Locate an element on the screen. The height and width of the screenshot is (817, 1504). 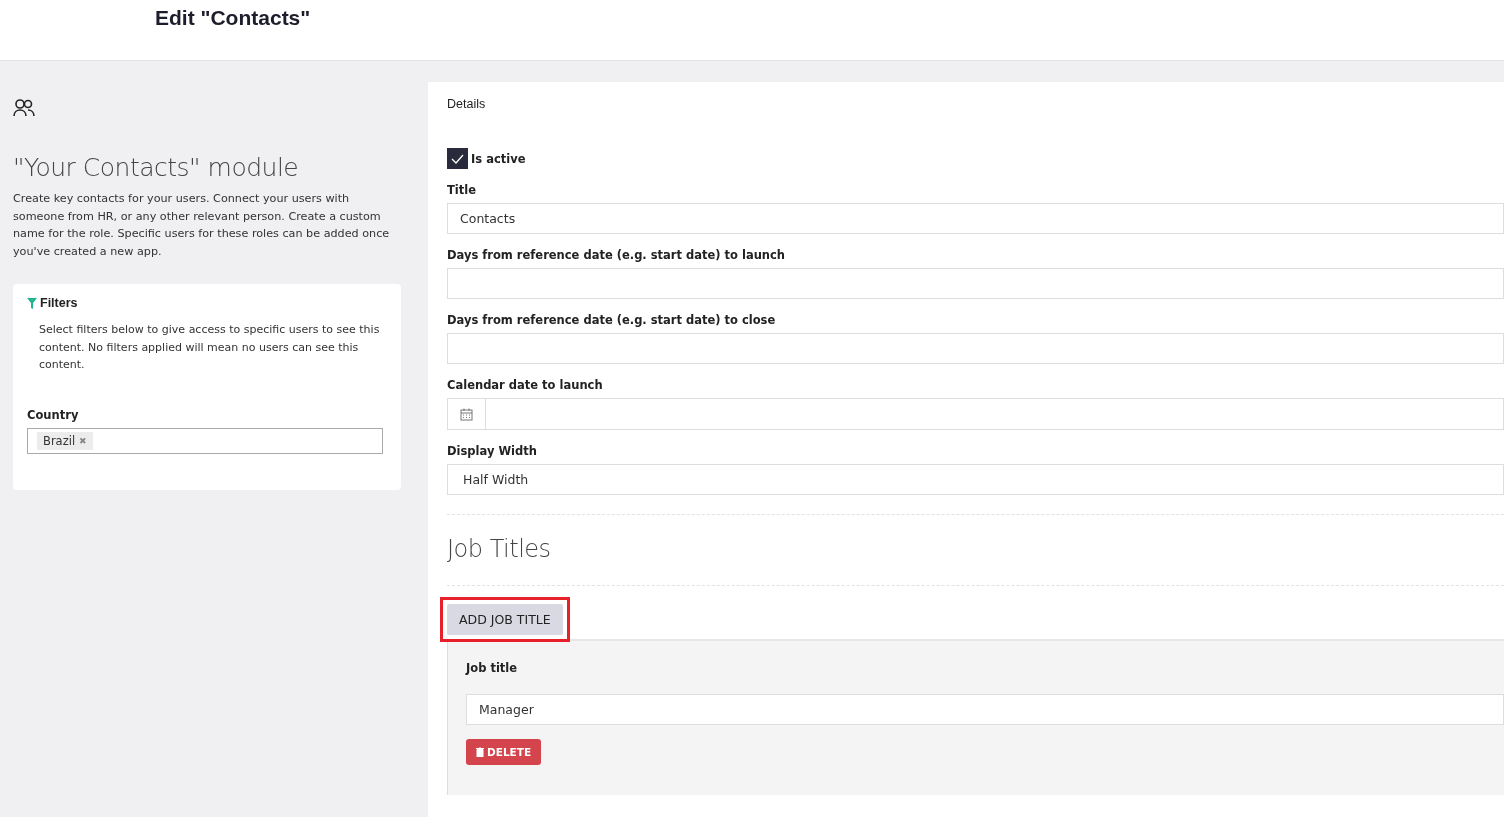
field-label: Job title is located at coordinates (492, 668).